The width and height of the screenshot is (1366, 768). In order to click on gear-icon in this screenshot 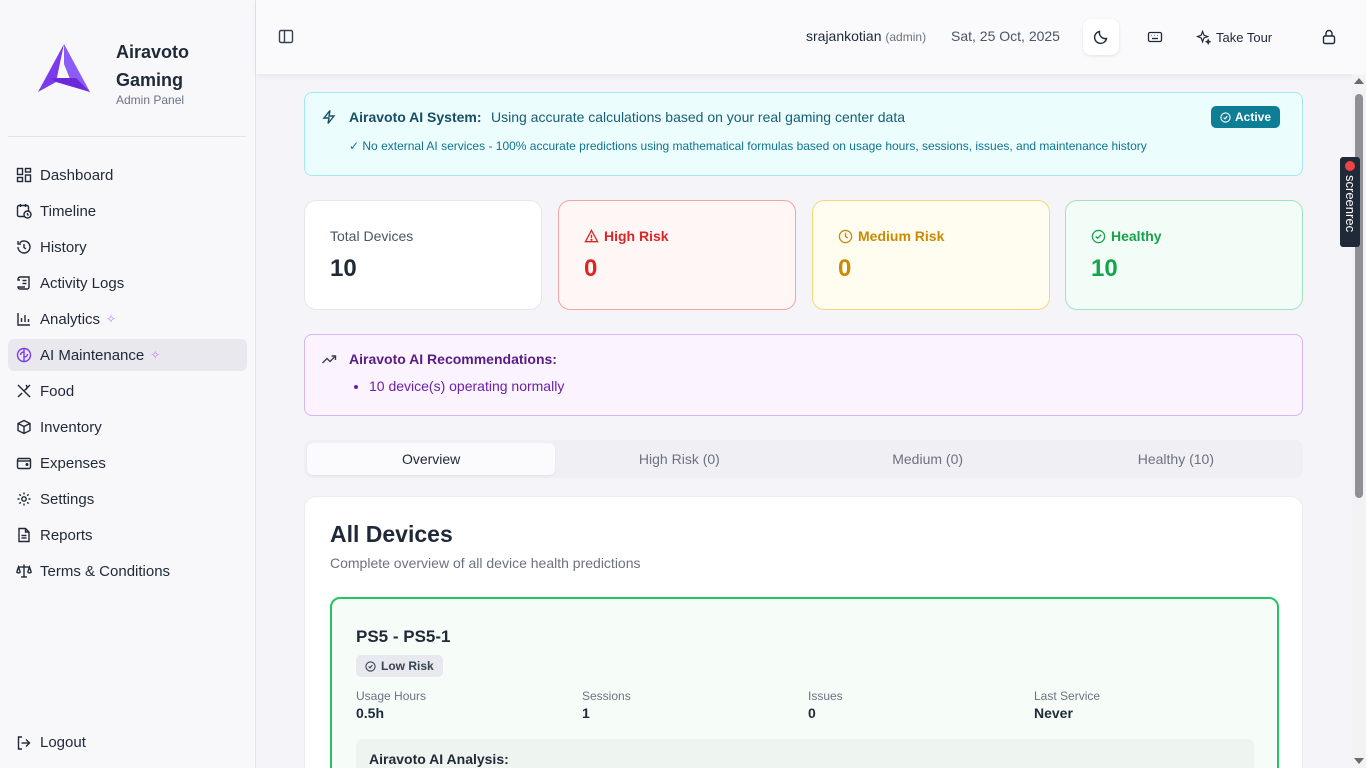, I will do `click(24, 499)`.